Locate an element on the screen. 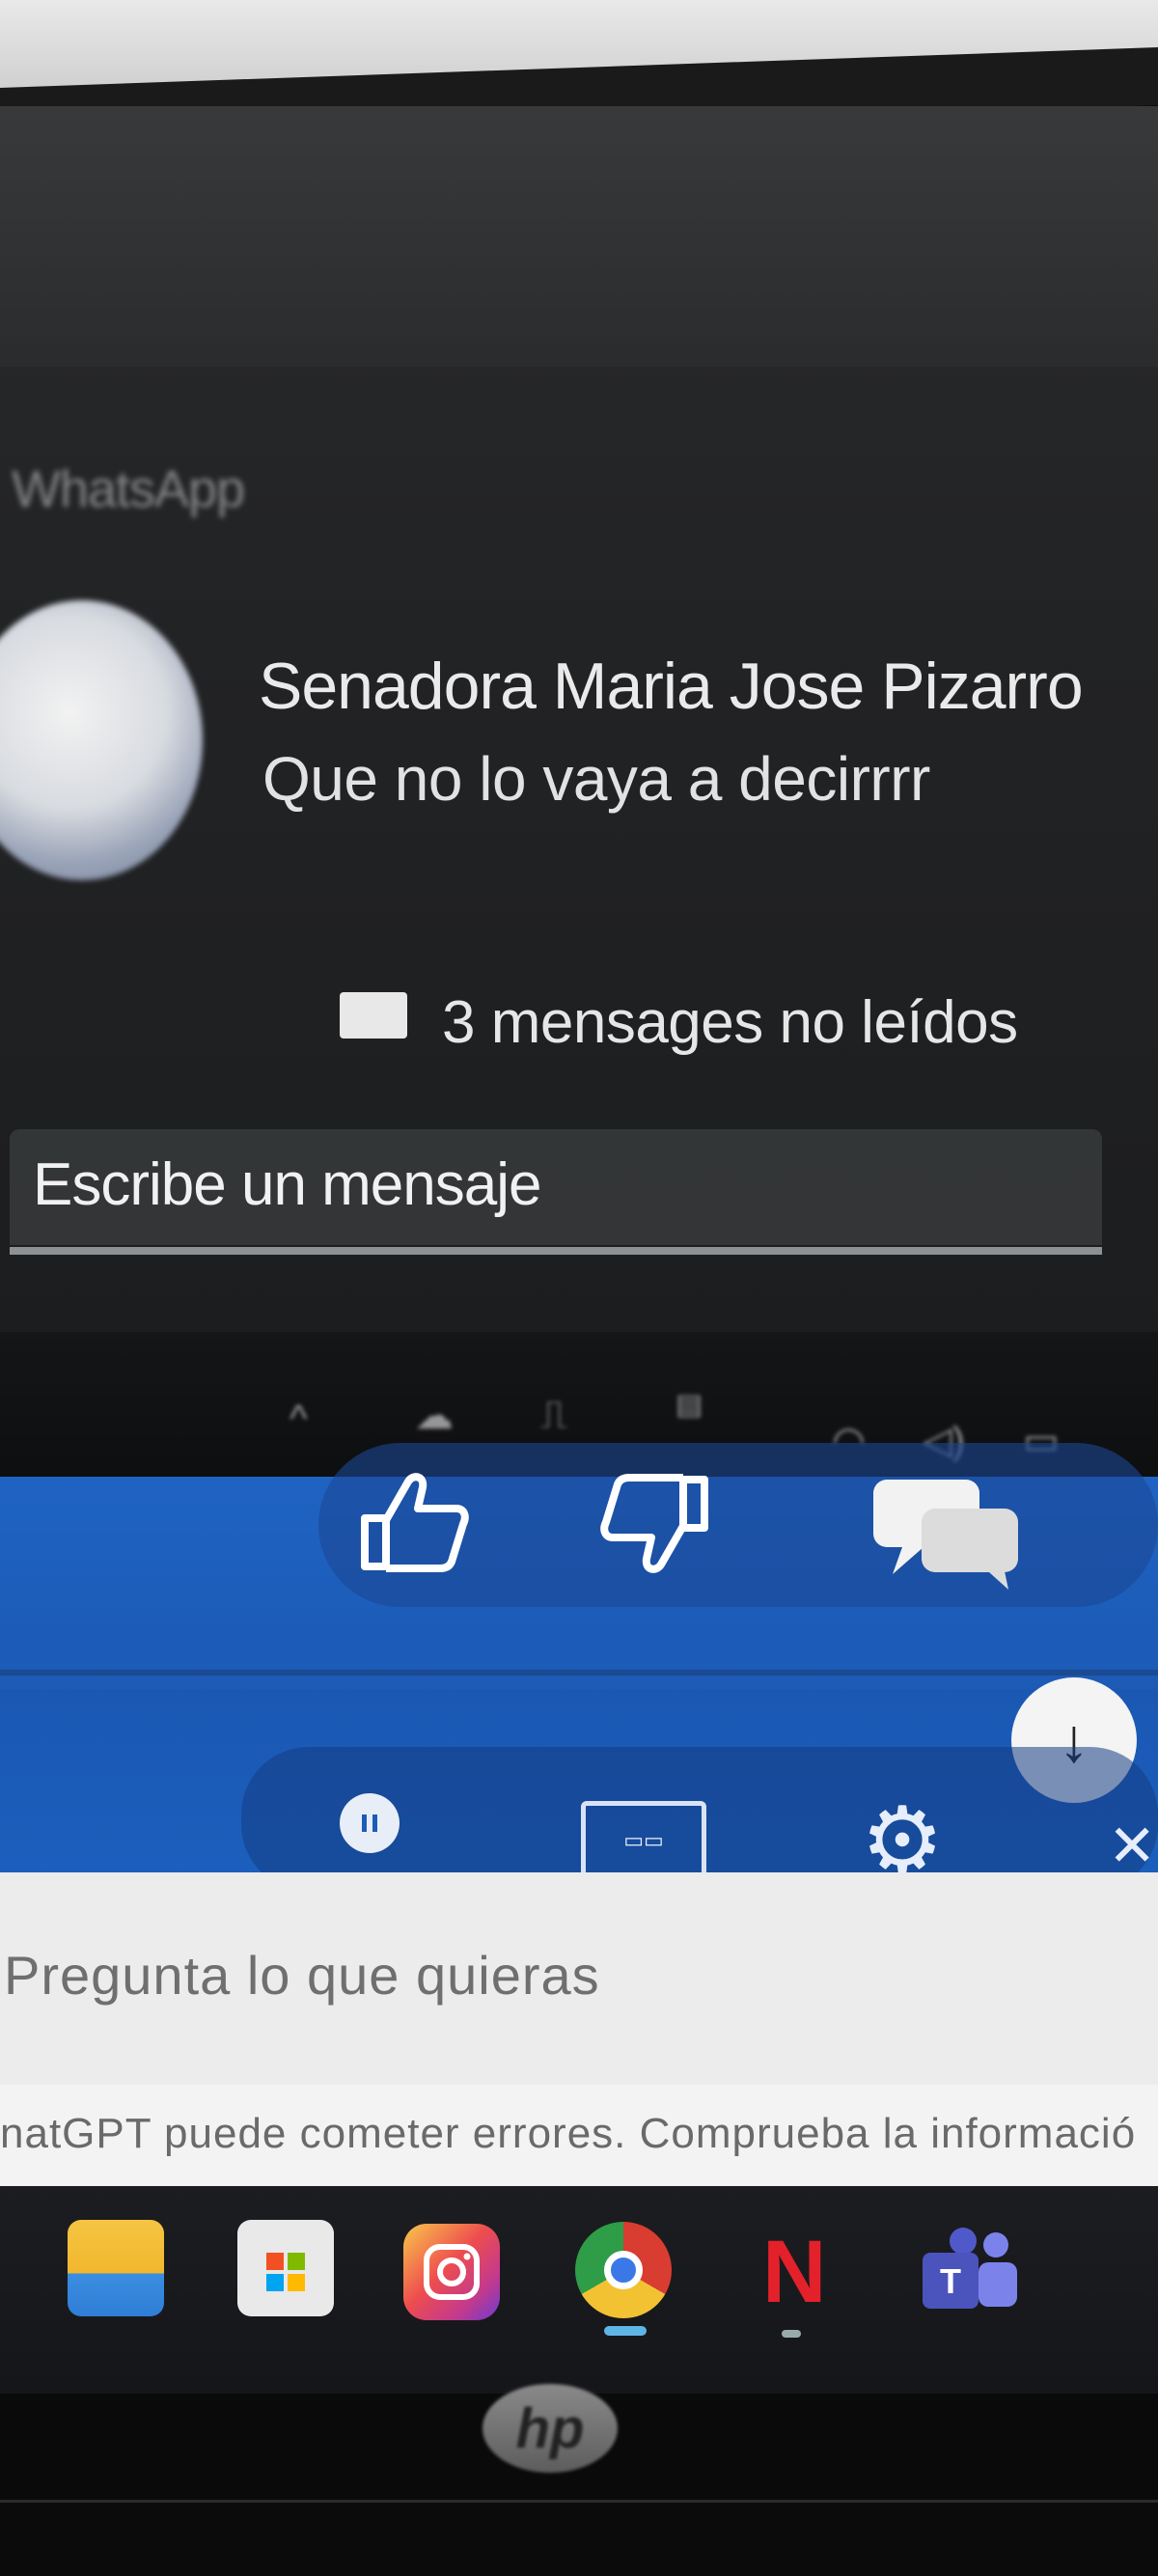 This screenshot has width=1158, height=2576. reply-input-underline is located at coordinates (556, 1251).